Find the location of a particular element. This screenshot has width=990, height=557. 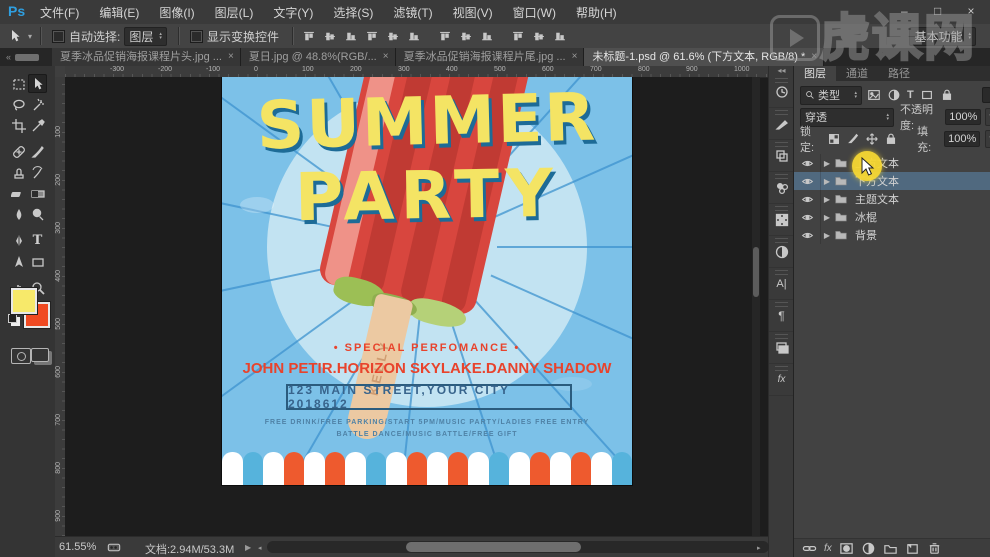

add-adjustment-icon is located at coordinates (868, 548).